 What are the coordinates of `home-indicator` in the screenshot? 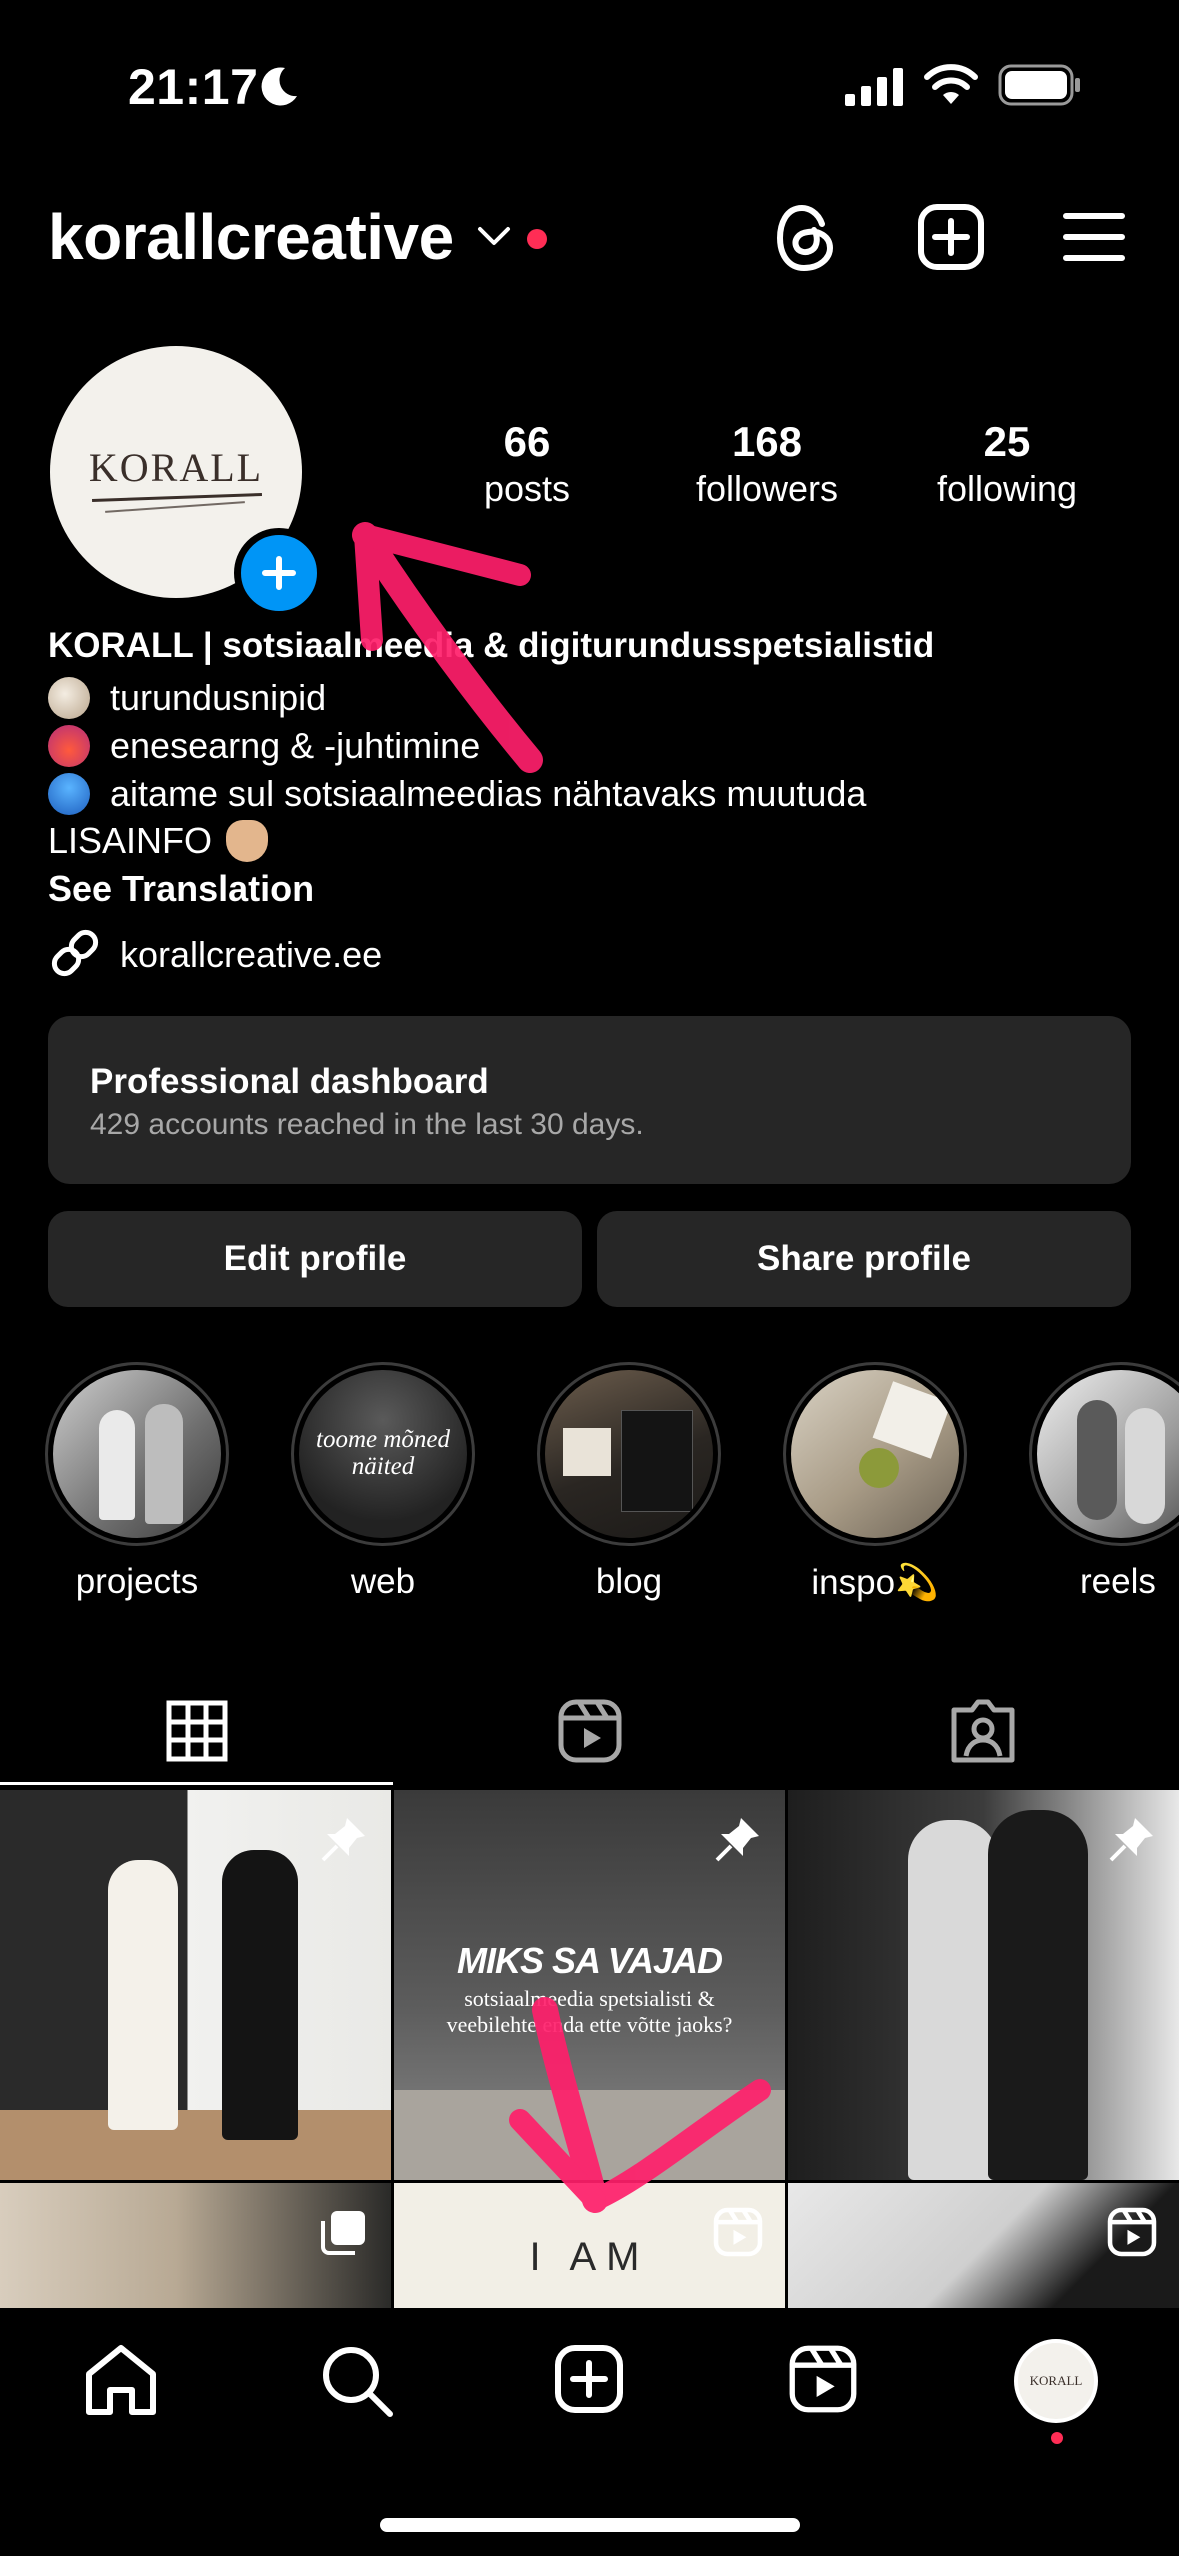 It's located at (590, 2525).